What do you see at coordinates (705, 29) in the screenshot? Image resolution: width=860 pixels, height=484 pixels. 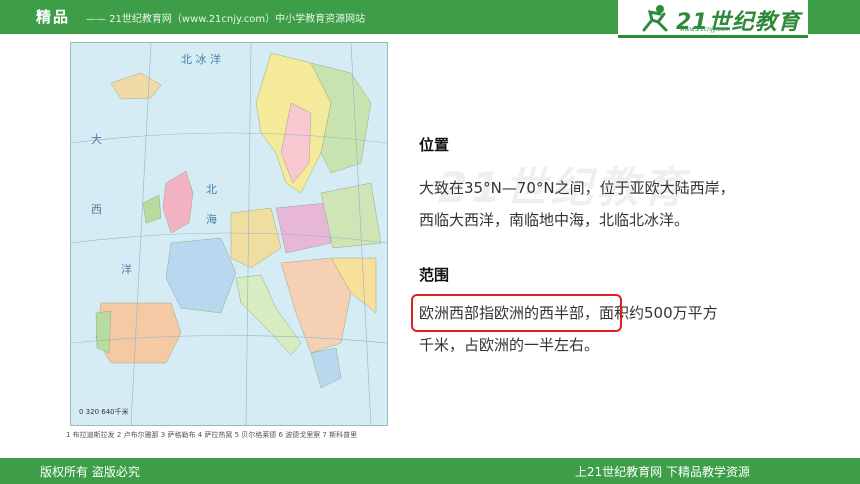 I see `logo-url: www.21cnjy.com` at bounding box center [705, 29].